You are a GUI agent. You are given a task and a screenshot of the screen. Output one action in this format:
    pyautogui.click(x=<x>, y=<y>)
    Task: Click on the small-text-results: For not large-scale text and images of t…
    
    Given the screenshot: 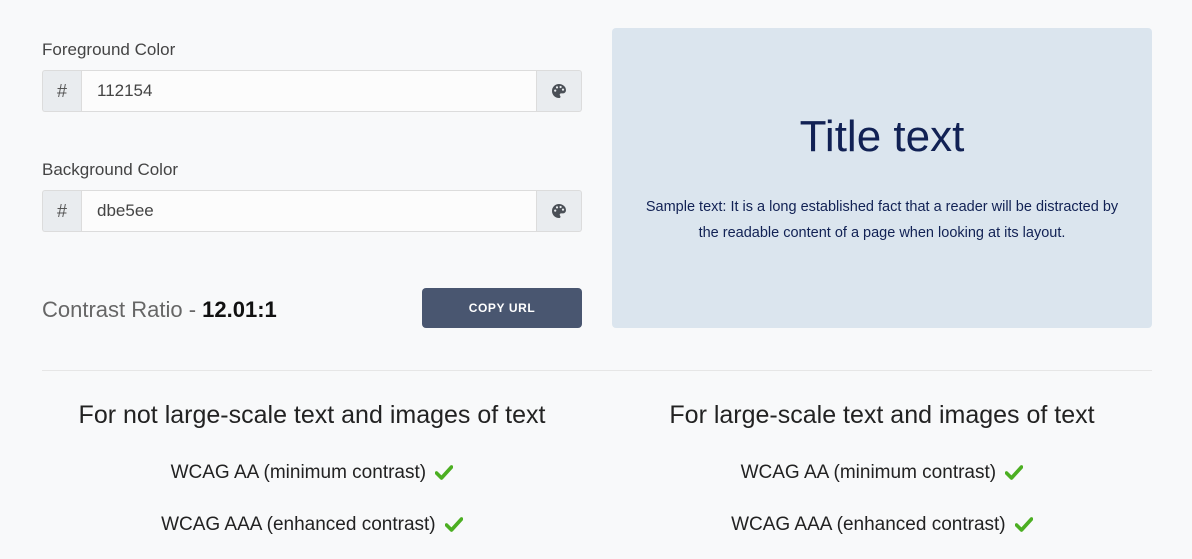 What is the action you would take?
    pyautogui.click(x=312, y=466)
    